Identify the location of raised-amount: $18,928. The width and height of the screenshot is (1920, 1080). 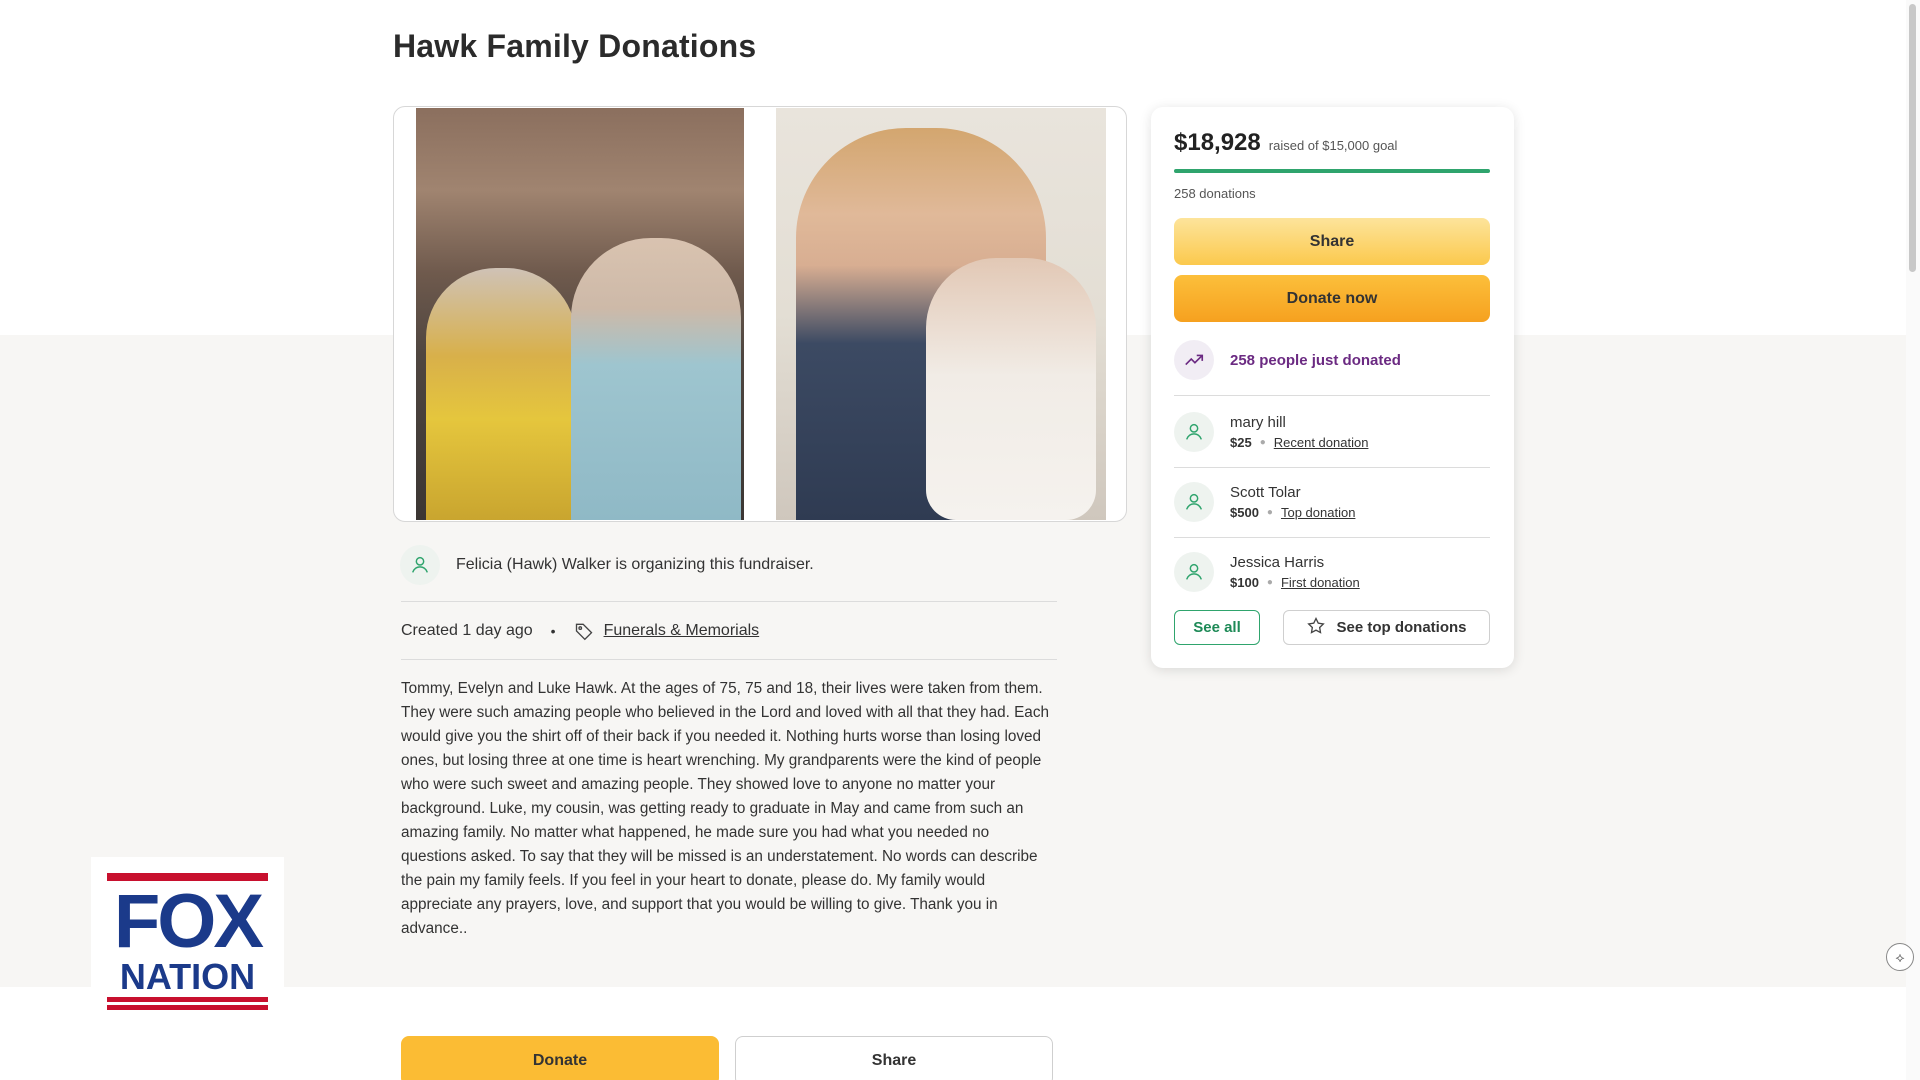
(1217, 142).